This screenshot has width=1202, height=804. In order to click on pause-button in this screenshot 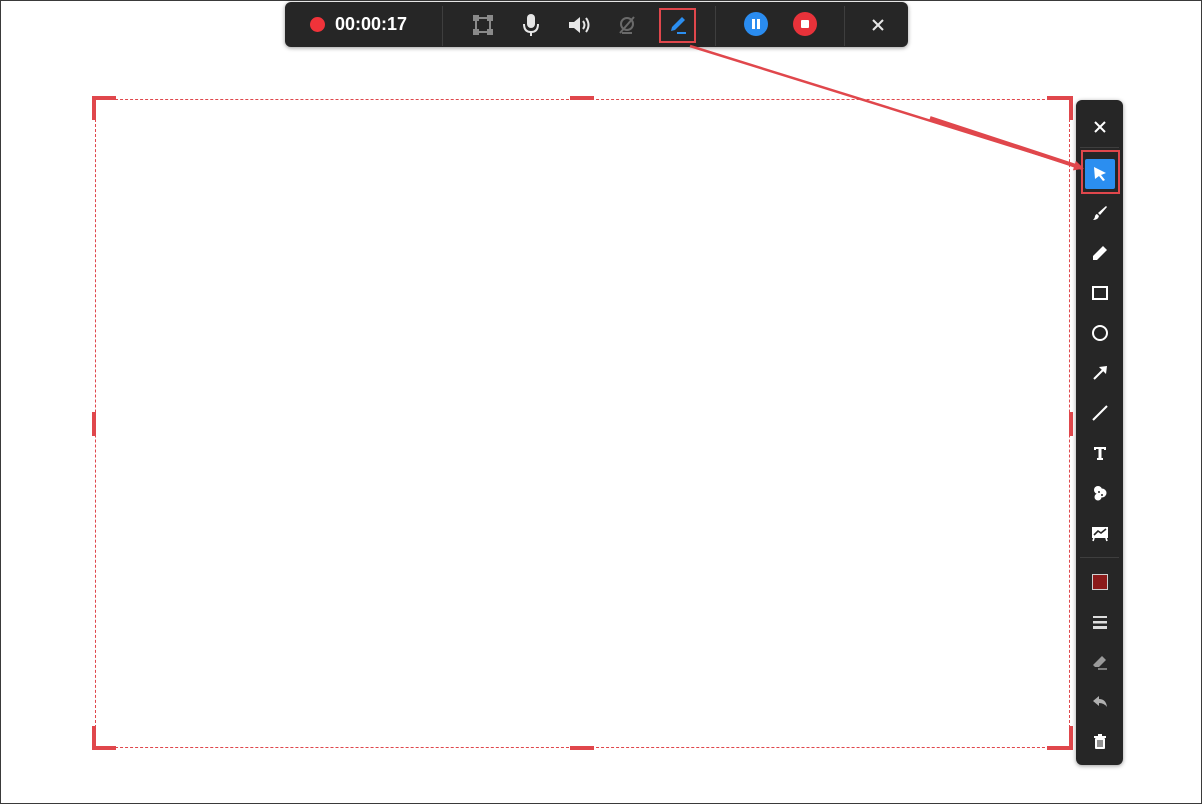, I will do `click(756, 24)`.